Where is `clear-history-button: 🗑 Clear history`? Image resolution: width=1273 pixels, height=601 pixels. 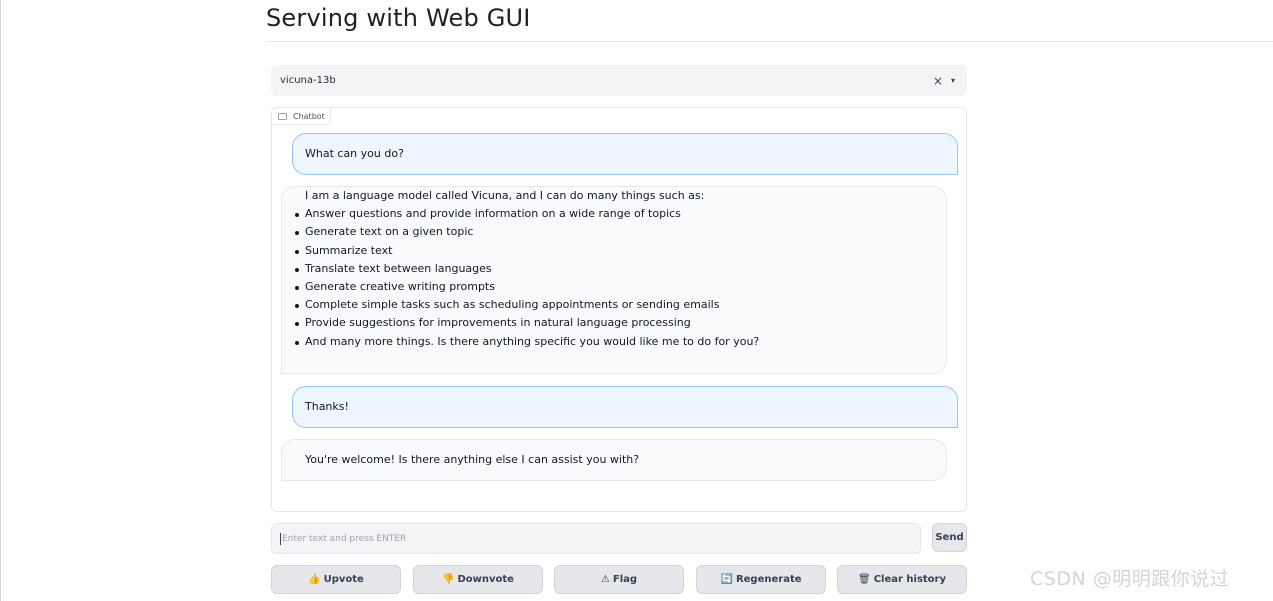
clear-history-button: 🗑 Clear history is located at coordinates (902, 579).